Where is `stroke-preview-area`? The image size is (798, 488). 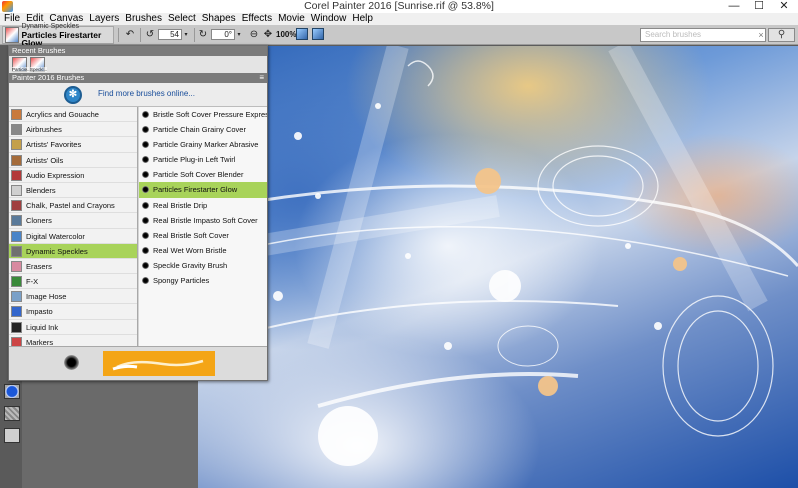
stroke-preview-area is located at coordinates (138, 363).